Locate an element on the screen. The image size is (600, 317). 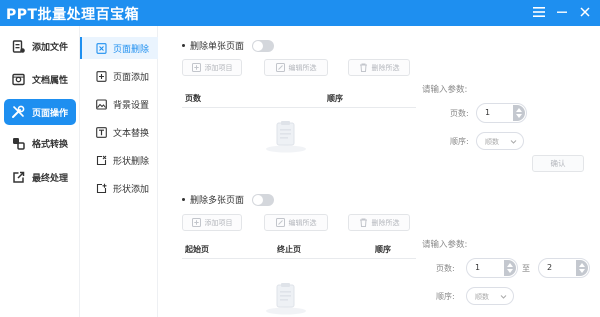
single-delete-toggle is located at coordinates (263, 45).